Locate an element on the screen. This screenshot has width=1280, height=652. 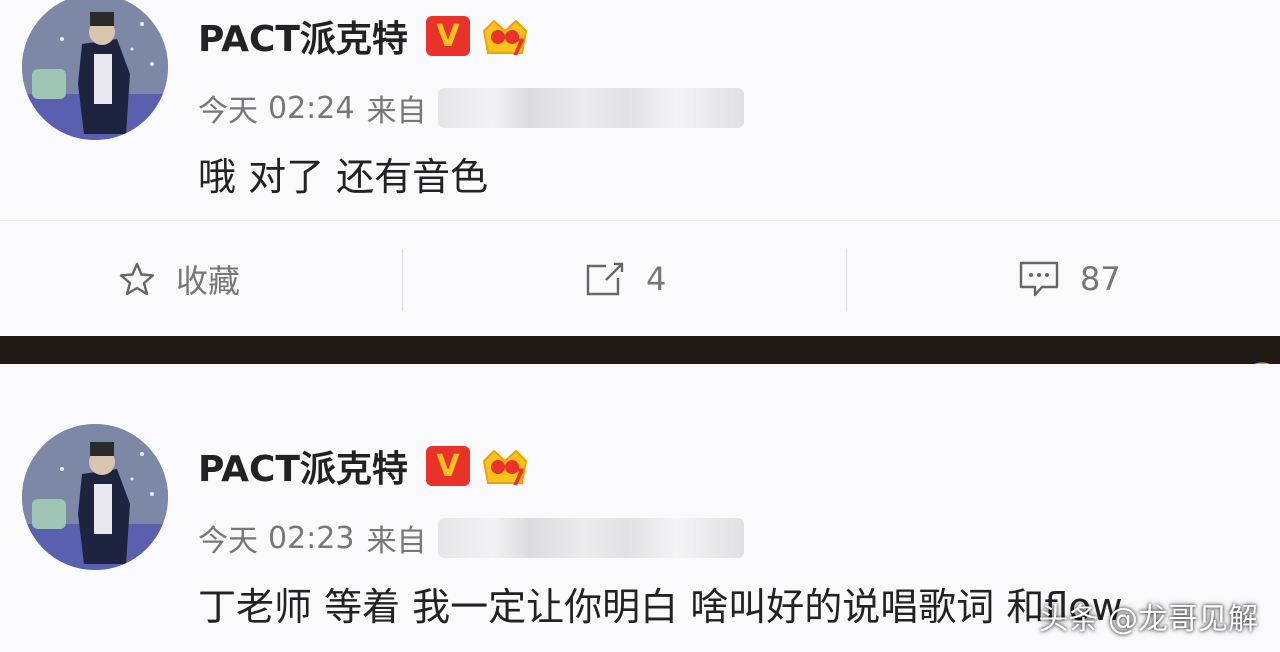
post-content: 丁老师 等着 我一定让你明白 啥叫好的说唱歌词 和flow is located at coordinates (660, 607).